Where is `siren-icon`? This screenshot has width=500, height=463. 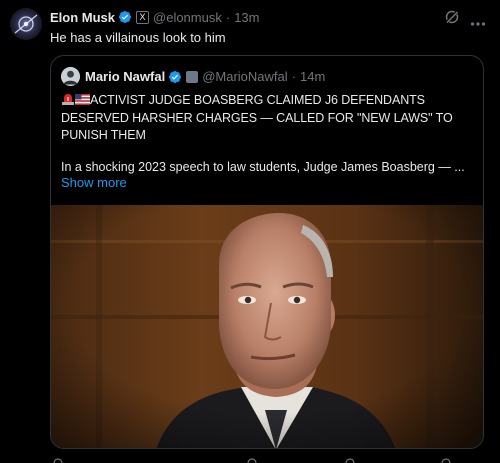 siren-icon is located at coordinates (68, 101).